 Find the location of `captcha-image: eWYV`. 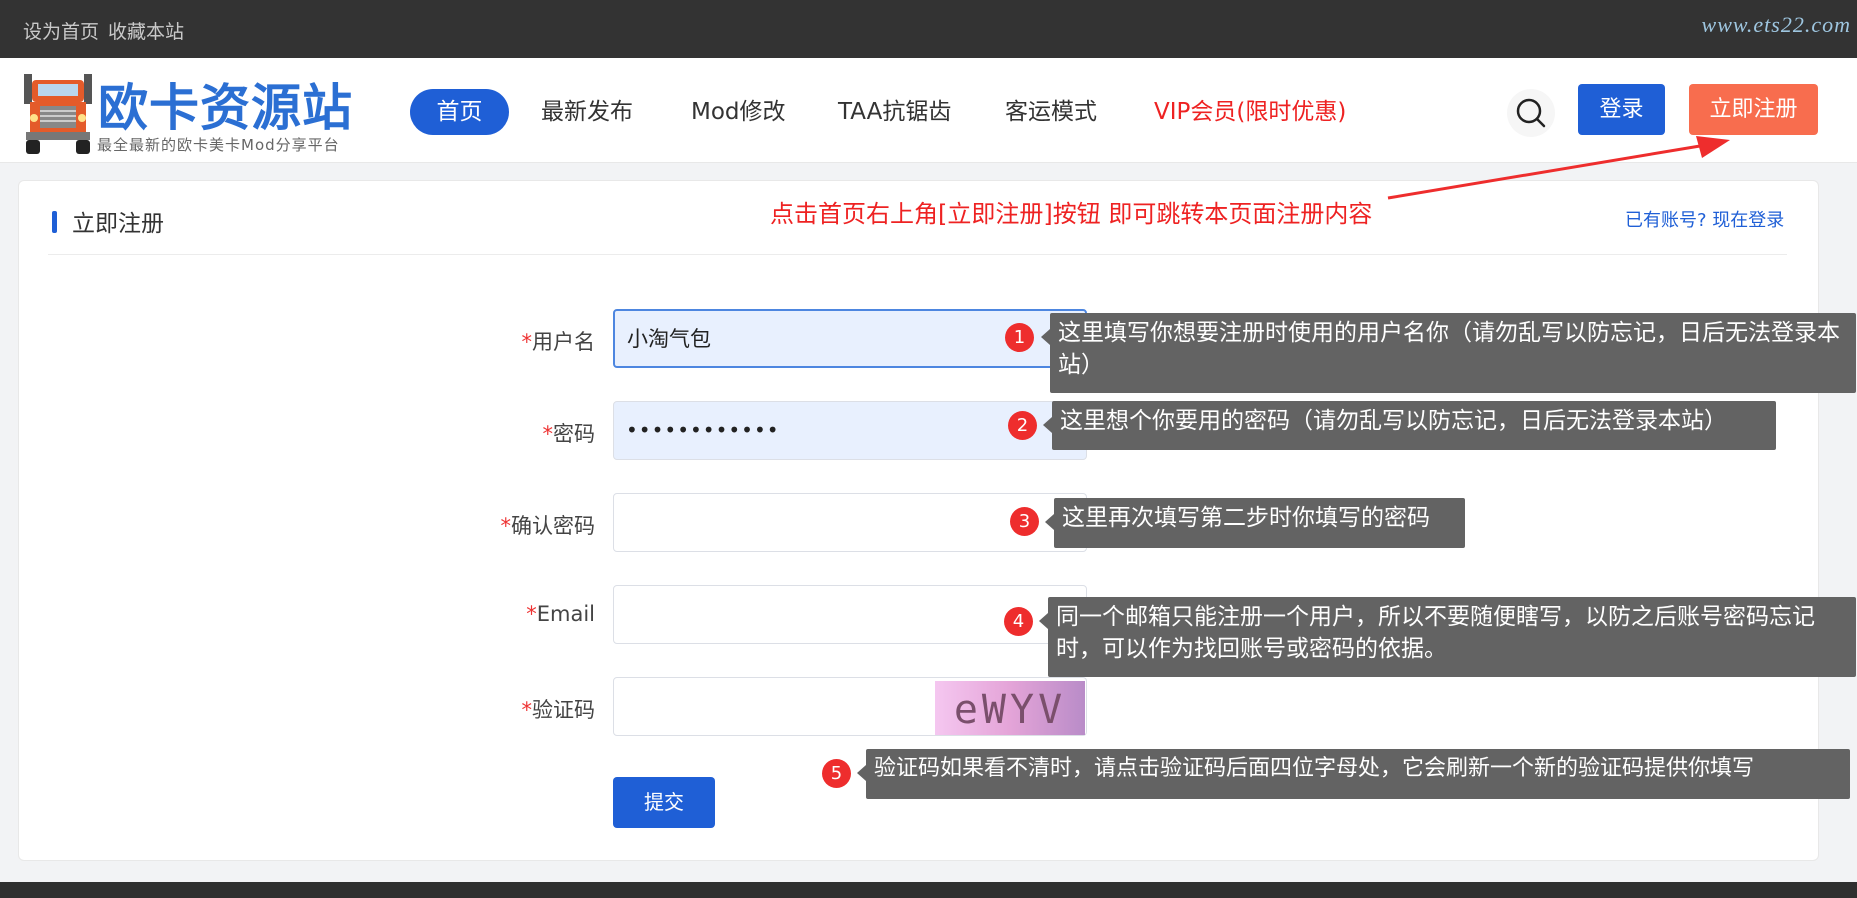

captcha-image: eWYV is located at coordinates (1010, 708).